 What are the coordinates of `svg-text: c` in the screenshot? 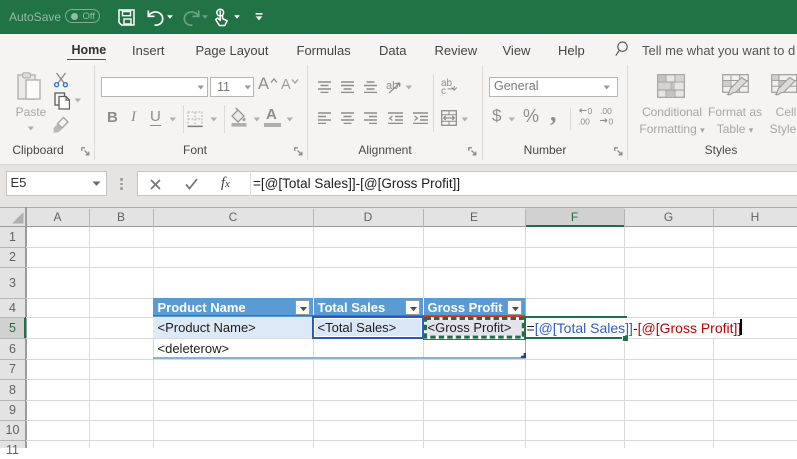 It's located at (443, 90).